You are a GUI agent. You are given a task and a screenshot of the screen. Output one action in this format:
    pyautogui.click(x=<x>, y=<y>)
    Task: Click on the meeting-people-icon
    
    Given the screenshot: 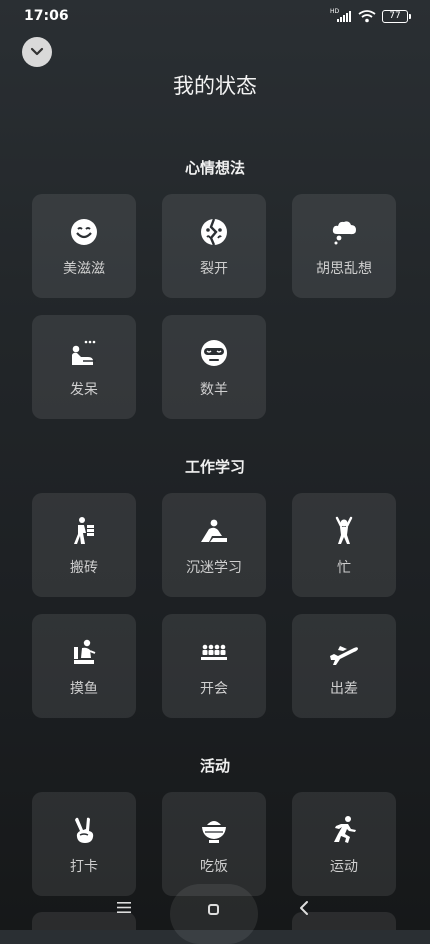 What is the action you would take?
    pyautogui.click(x=214, y=652)
    